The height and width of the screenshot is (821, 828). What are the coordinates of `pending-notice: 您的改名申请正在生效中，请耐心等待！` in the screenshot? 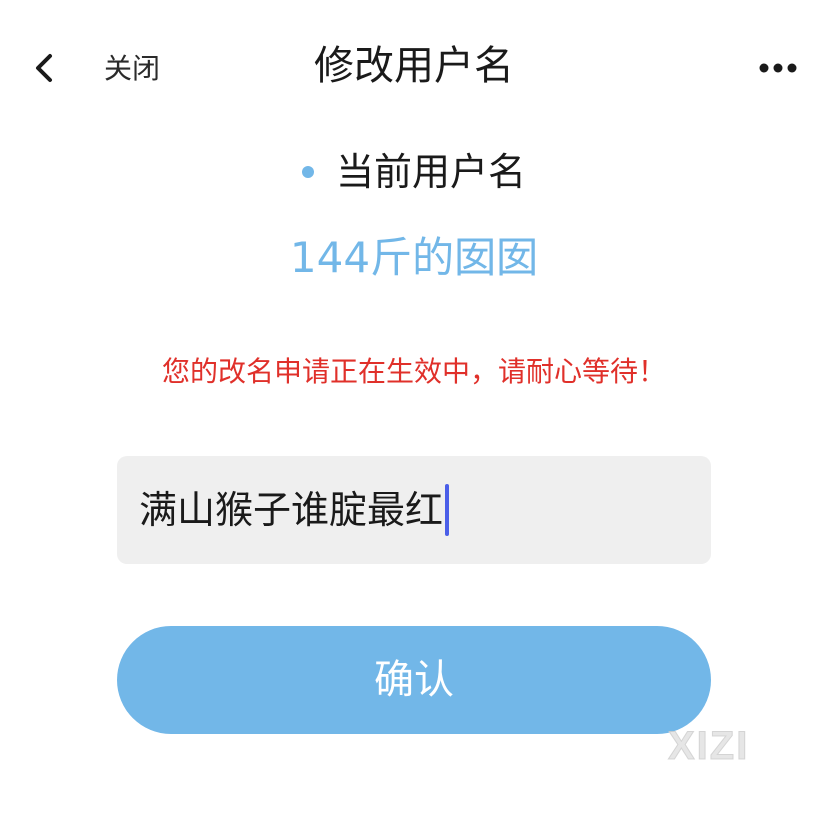 It's located at (413, 371).